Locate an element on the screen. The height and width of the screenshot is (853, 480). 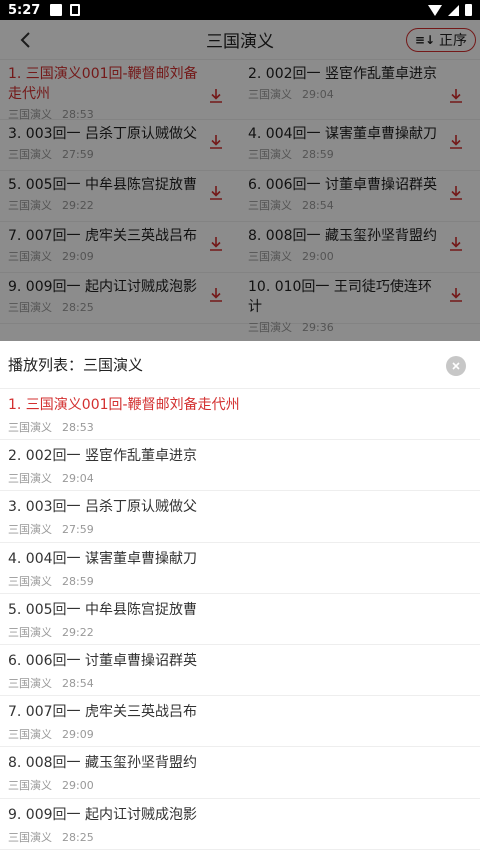
playlist-item-title: 8. 008回一 藏玉玺孙坚背盟约 is located at coordinates (102, 763).